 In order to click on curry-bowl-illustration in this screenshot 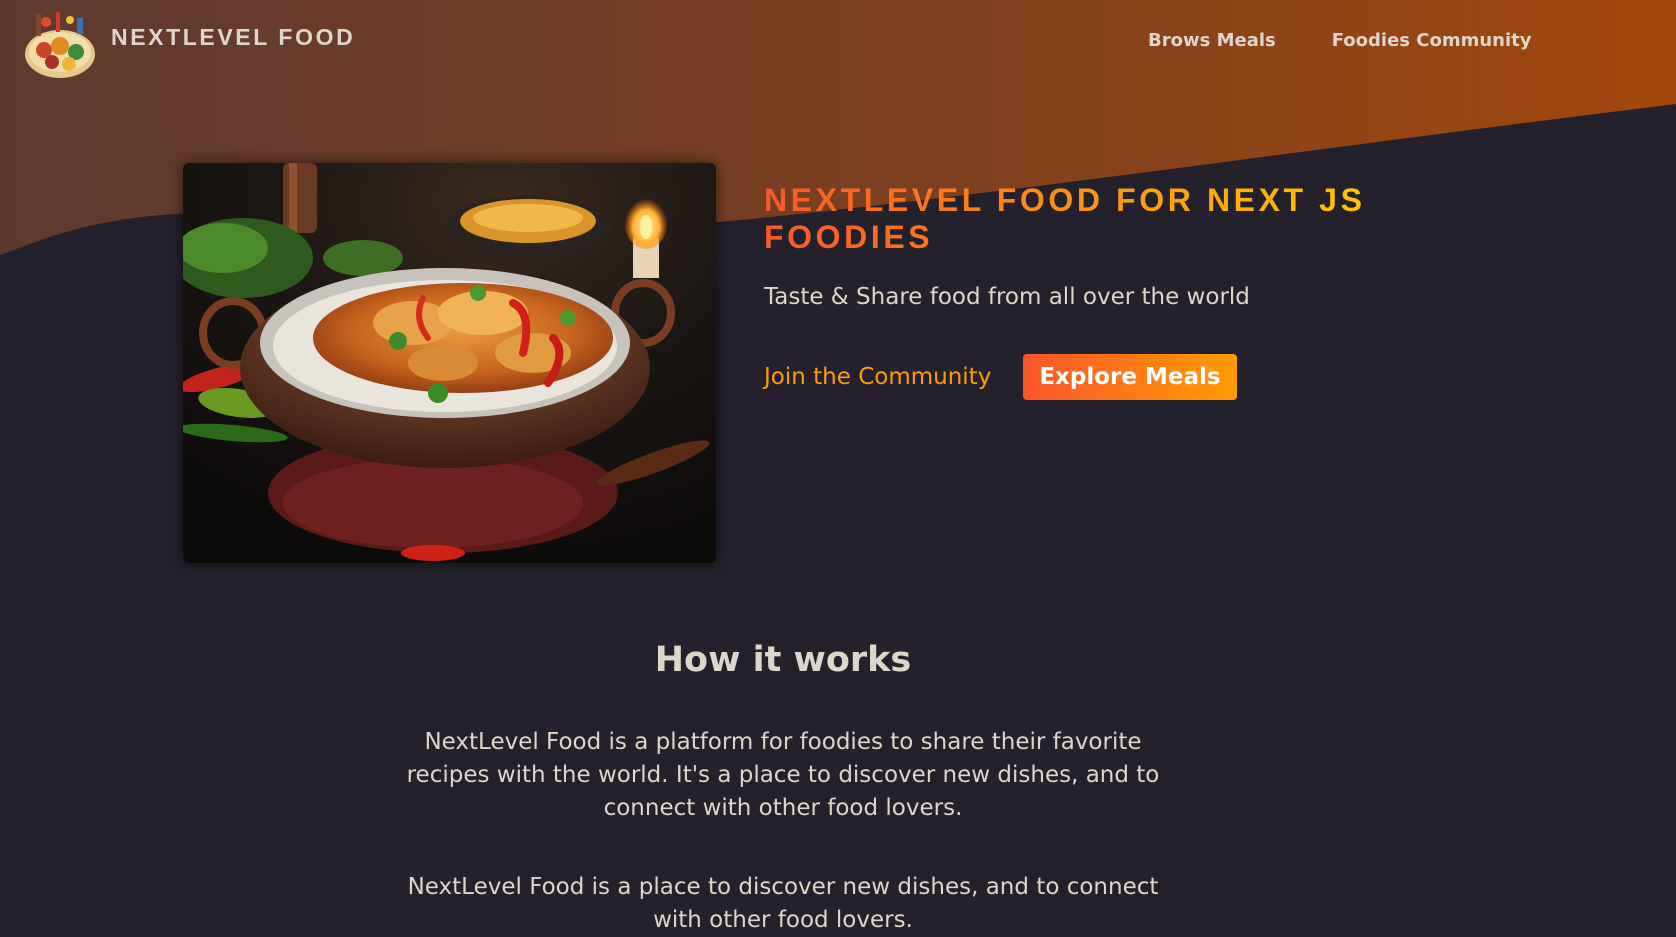, I will do `click(449, 363)`.